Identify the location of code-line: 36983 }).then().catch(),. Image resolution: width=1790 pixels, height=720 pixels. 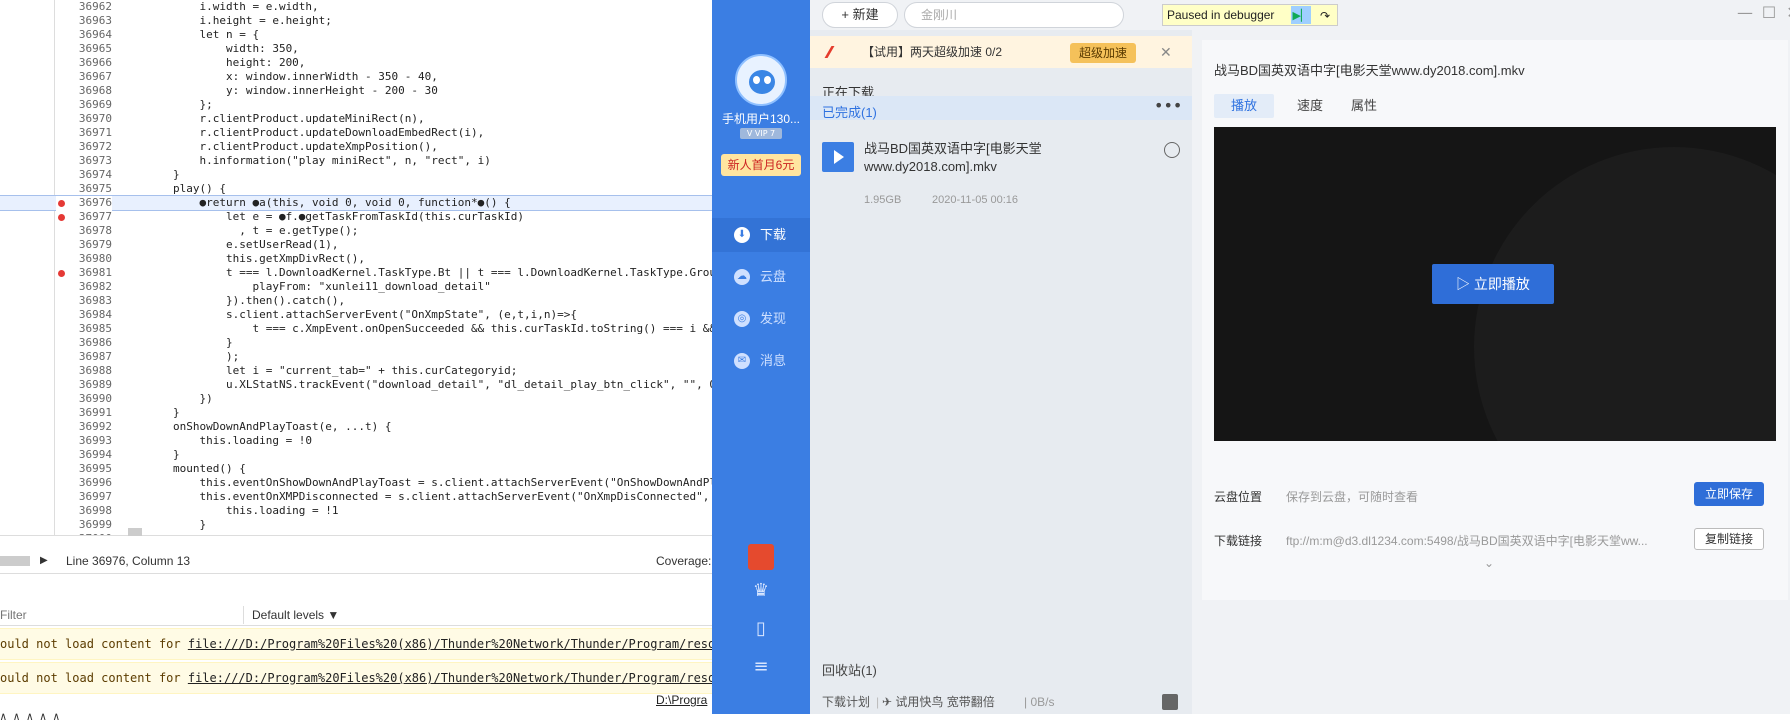
(356, 301).